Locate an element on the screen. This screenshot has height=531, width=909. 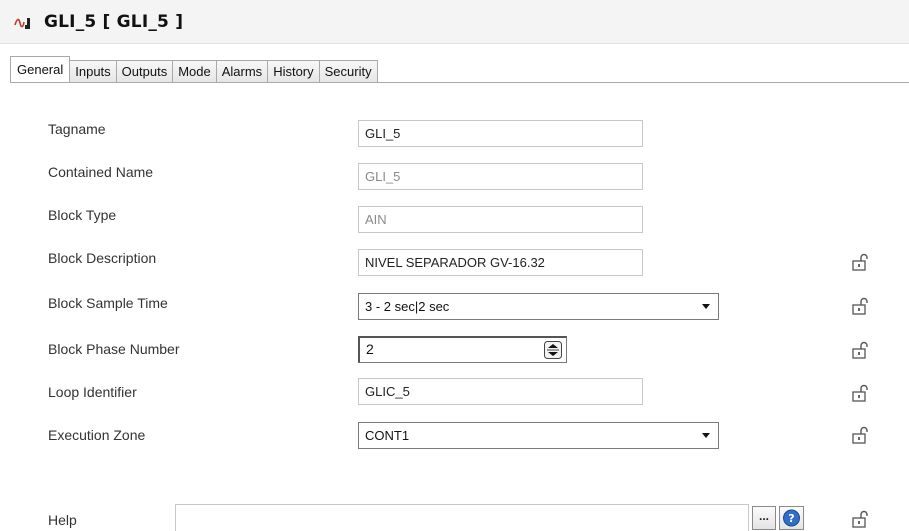
window-title: GLI_5 [ GLI_5 ] is located at coordinates (114, 22).